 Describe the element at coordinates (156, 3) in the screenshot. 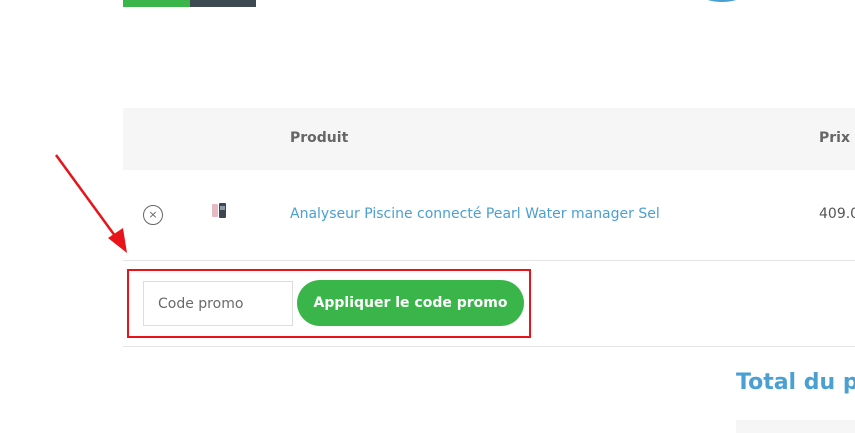

I see `header-green-bar` at that location.